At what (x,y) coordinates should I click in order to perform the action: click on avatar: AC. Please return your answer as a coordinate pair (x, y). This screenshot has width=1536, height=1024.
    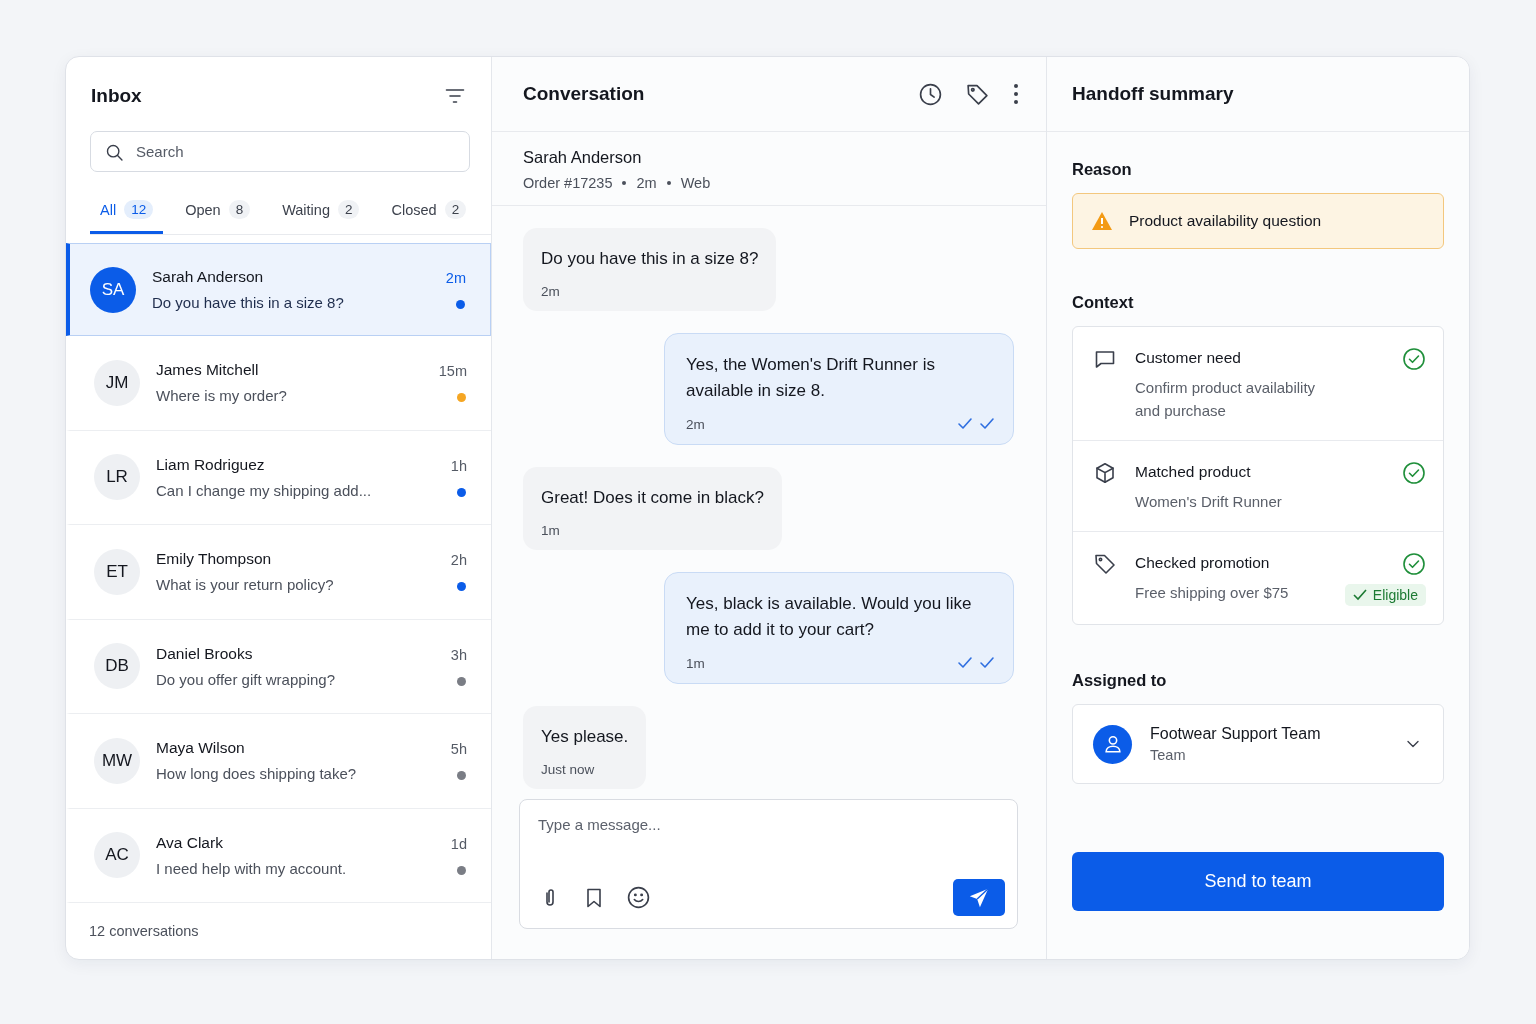
    Looking at the image, I should click on (117, 855).